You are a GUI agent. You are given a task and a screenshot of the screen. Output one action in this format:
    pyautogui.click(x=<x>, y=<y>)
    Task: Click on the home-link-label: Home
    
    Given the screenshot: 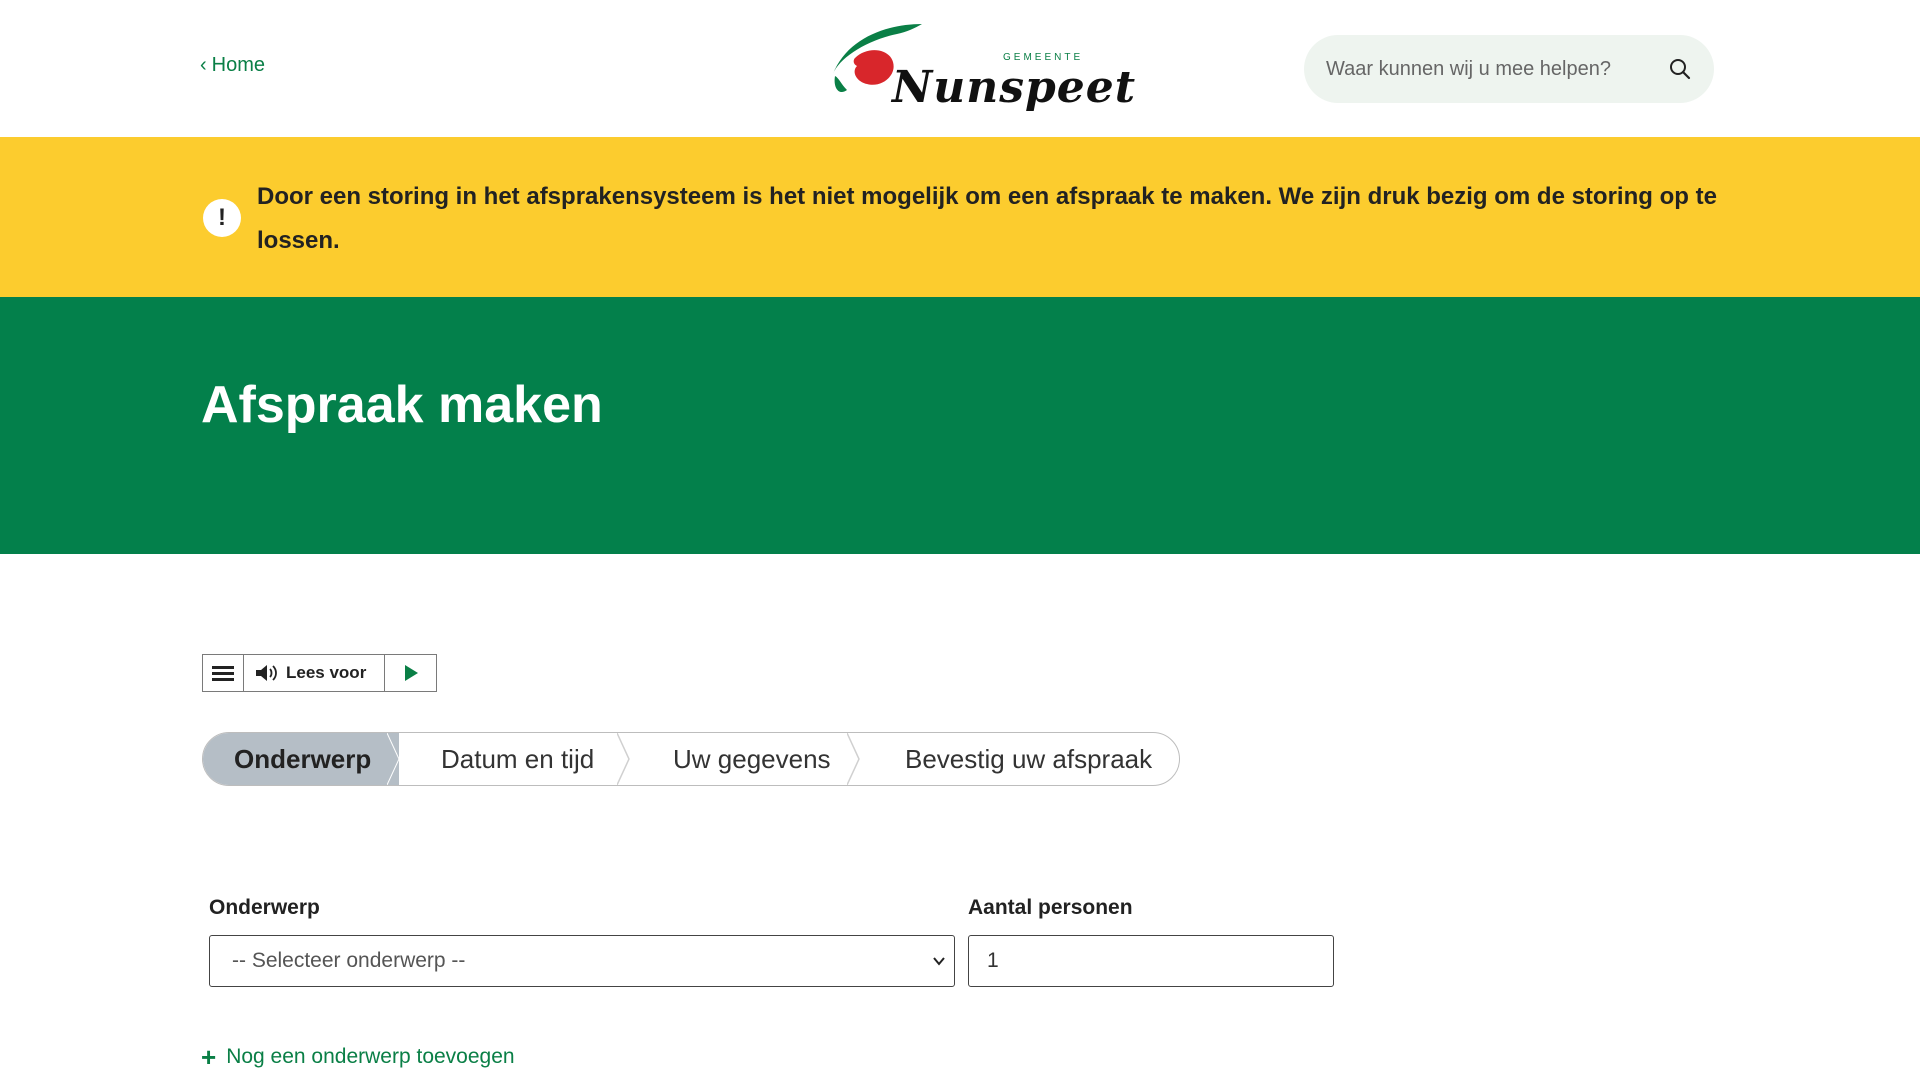 What is the action you would take?
    pyautogui.click(x=238, y=65)
    